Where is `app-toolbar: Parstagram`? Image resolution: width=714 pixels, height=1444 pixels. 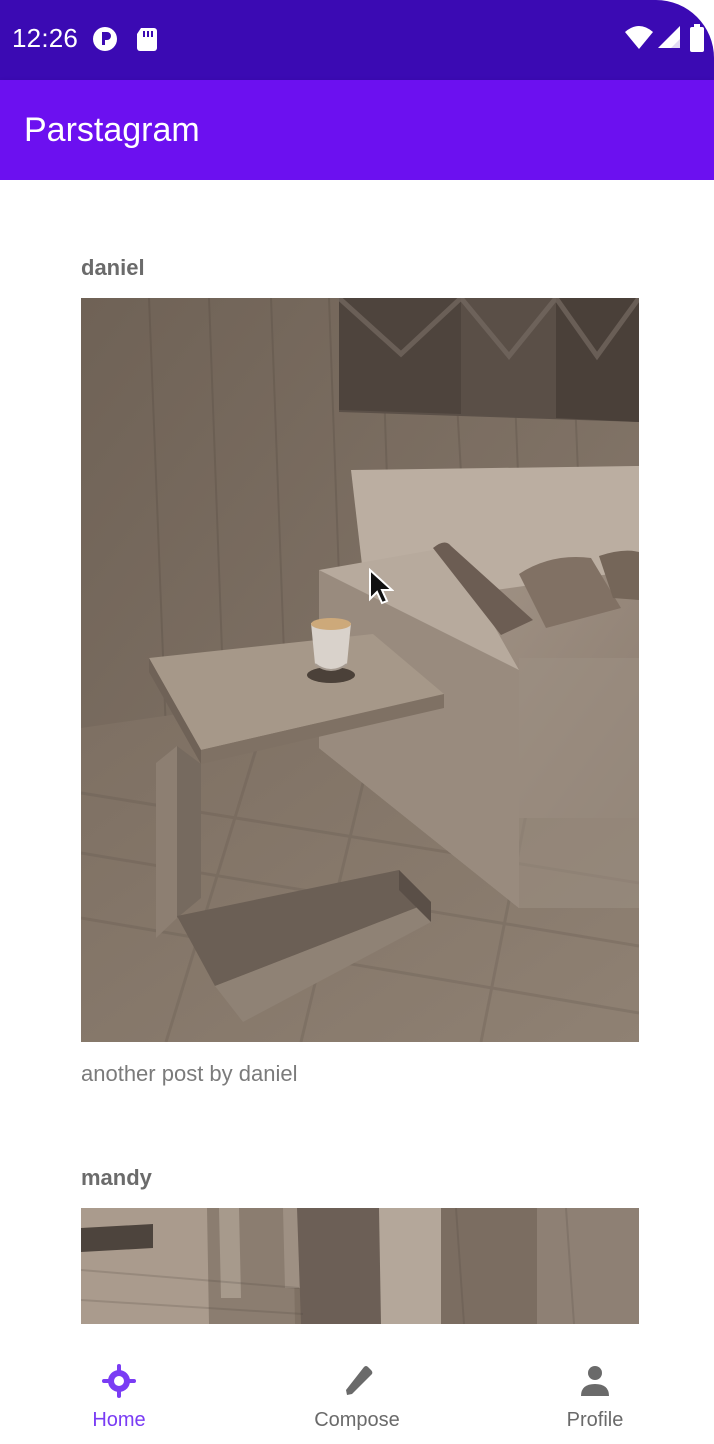 app-toolbar: Parstagram is located at coordinates (357, 130).